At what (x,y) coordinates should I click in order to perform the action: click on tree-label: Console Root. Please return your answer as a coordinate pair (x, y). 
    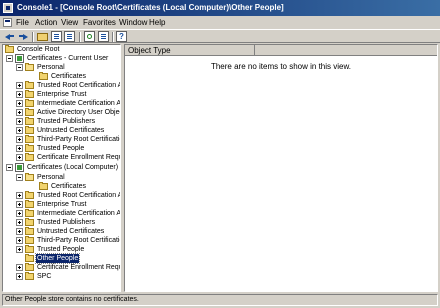
    Looking at the image, I should click on (38, 49).